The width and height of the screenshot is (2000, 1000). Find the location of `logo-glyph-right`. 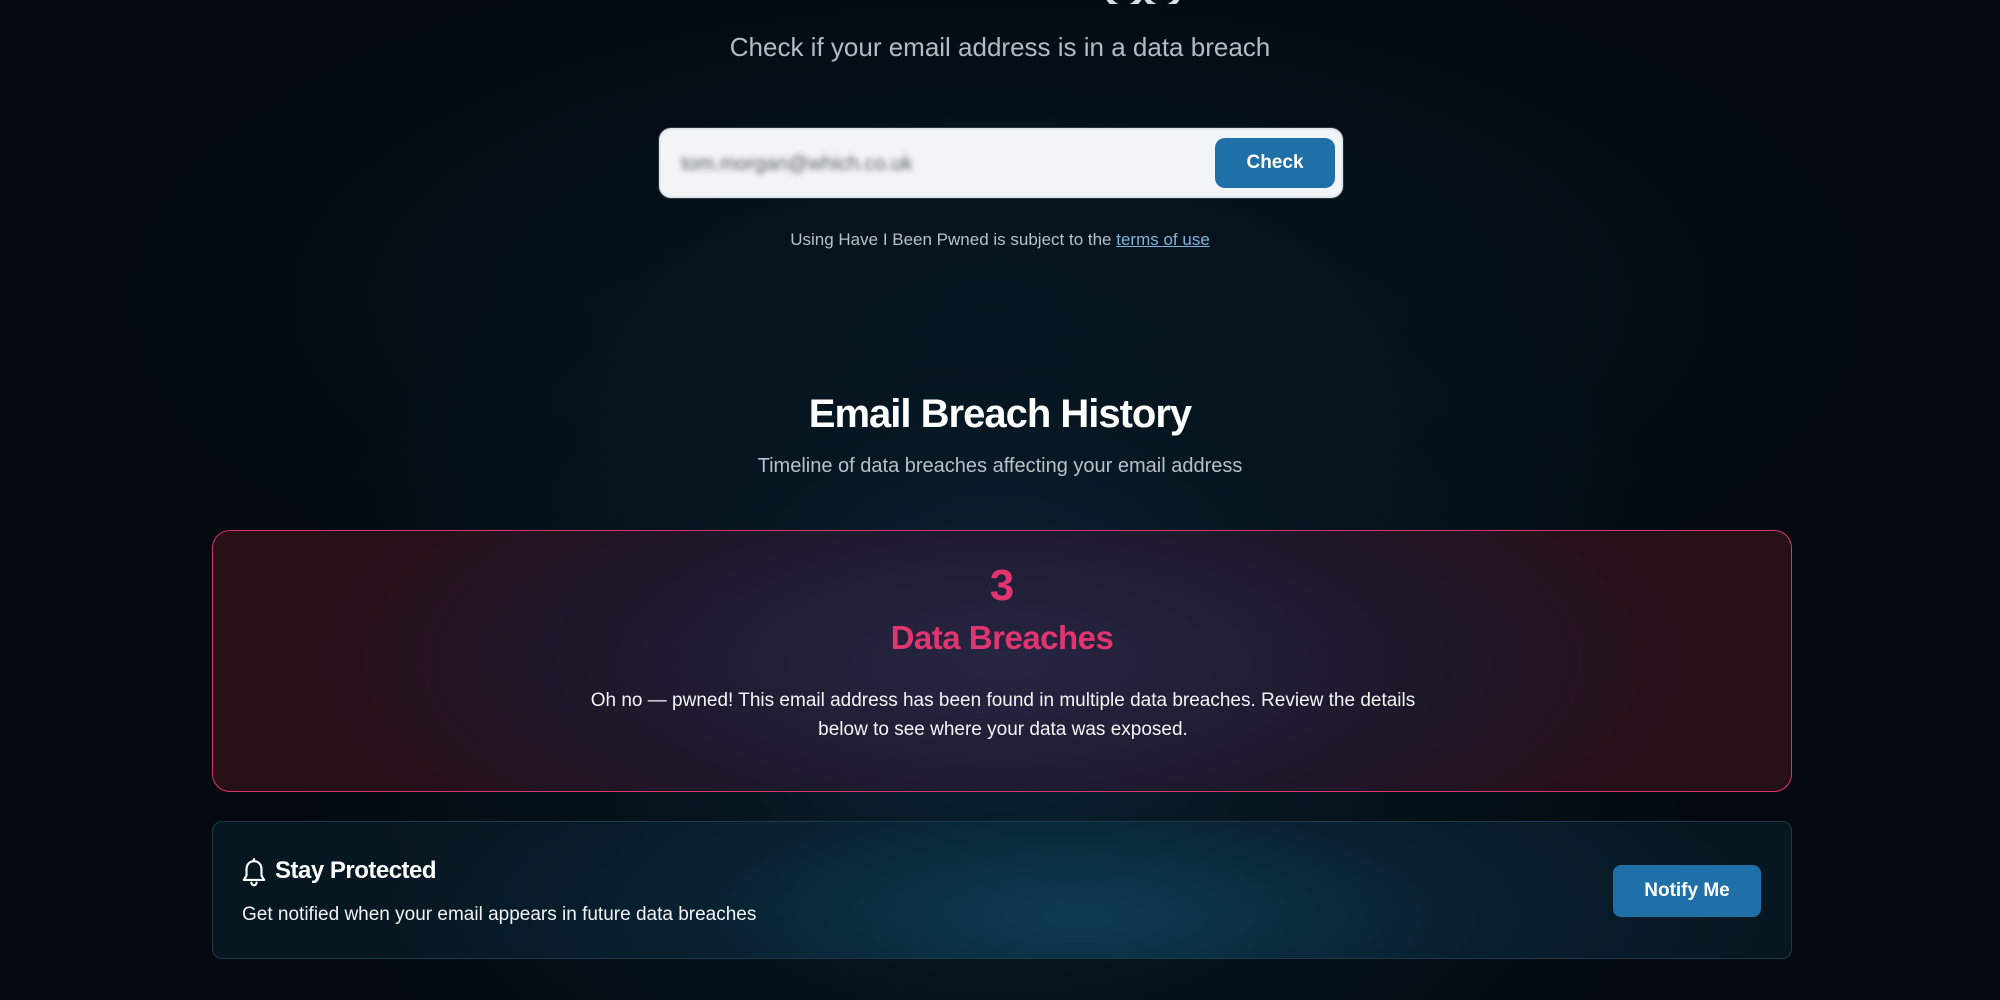

logo-glyph-right is located at coordinates (1161, 2).